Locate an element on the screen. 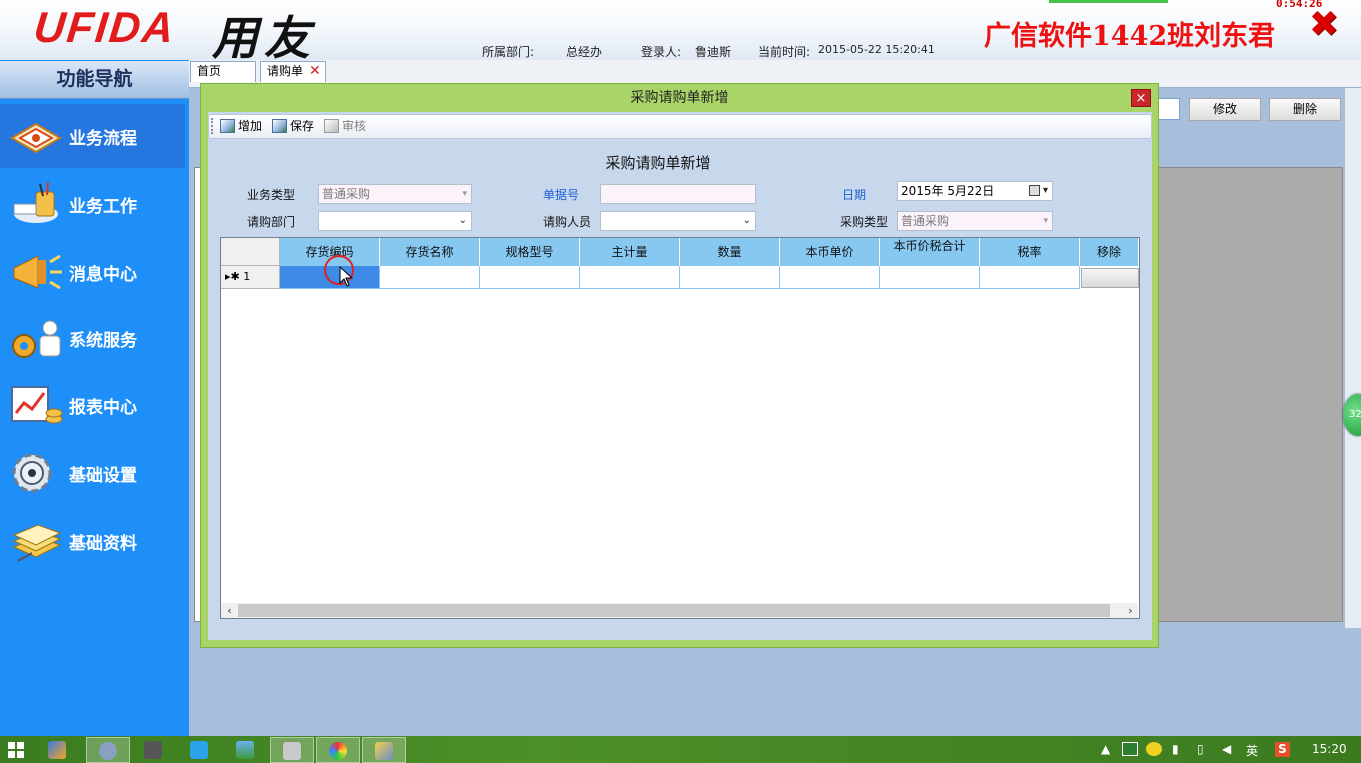 Image resolution: width=1361 pixels, height=763 pixels. cell-inventory-name is located at coordinates (430, 277).